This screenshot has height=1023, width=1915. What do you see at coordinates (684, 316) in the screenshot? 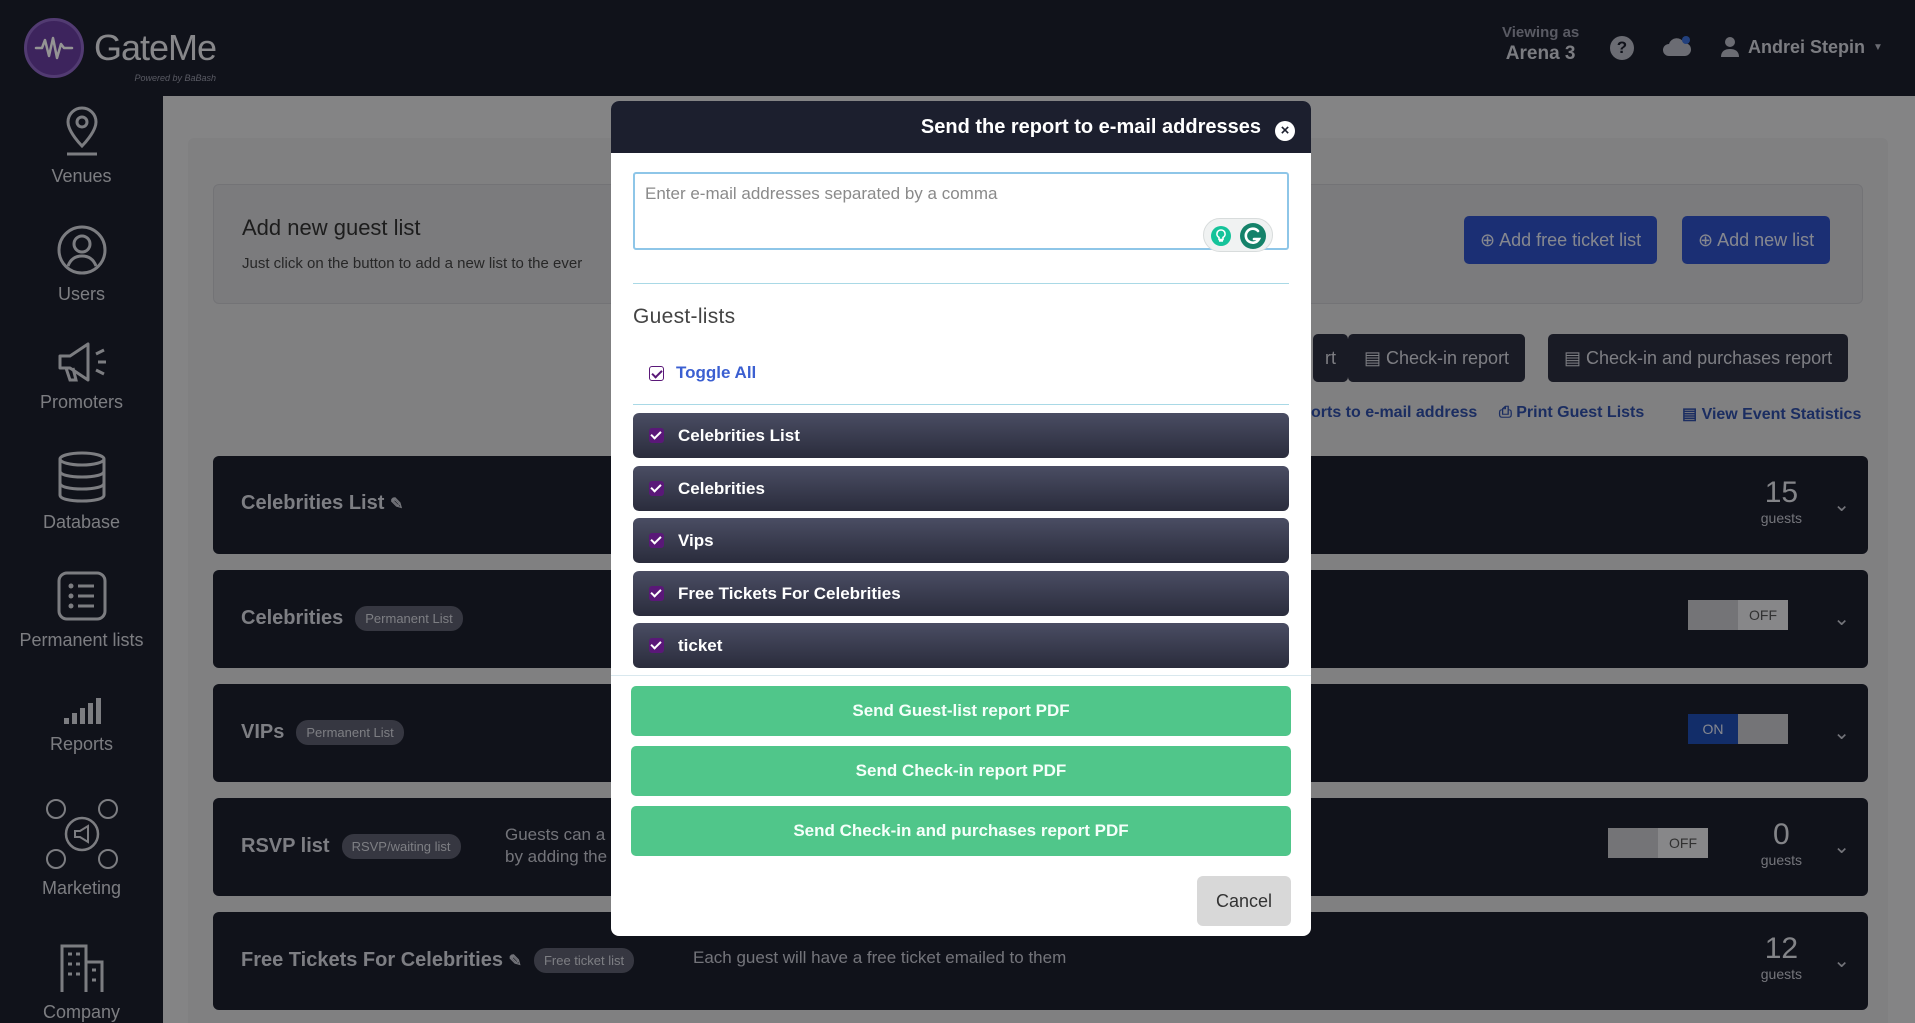
I see `guest-lists-heading: Guest-lists` at bounding box center [684, 316].